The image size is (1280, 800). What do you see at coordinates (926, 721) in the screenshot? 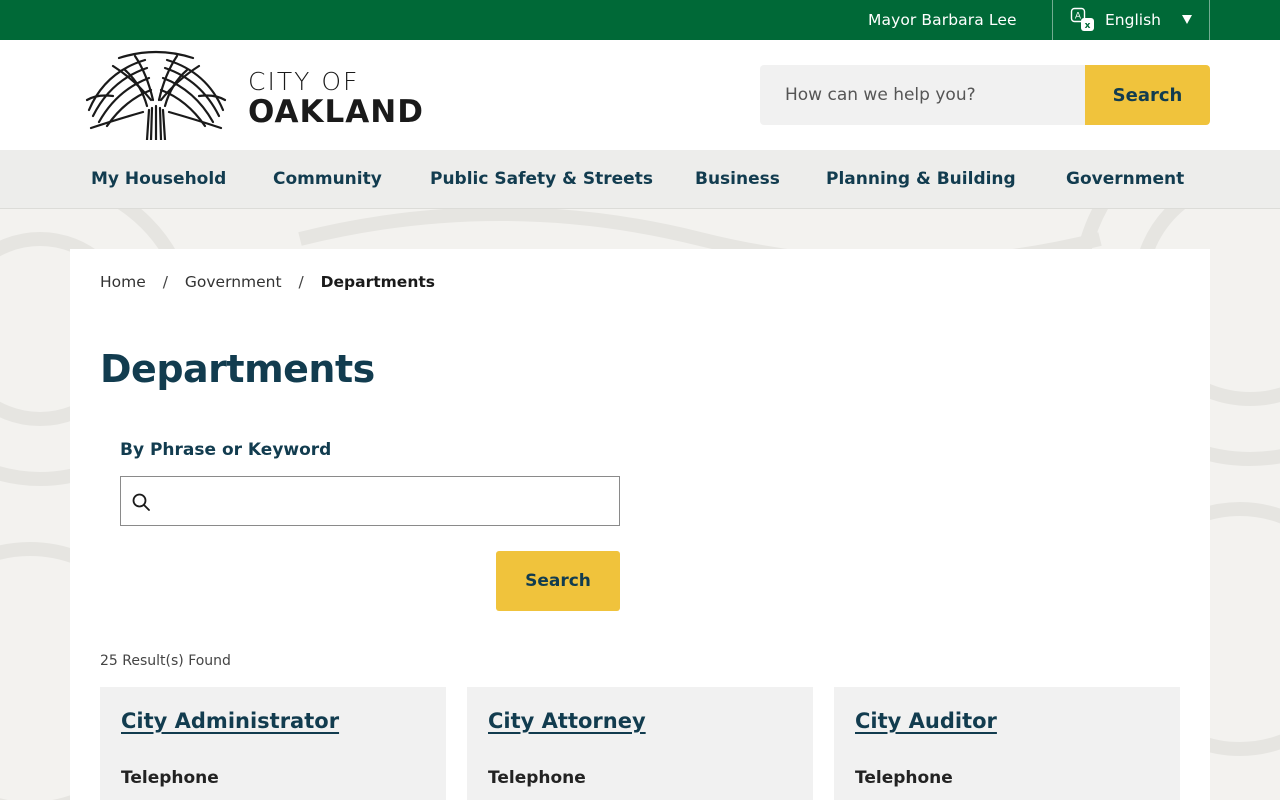
I see `department-link: City Auditor` at bounding box center [926, 721].